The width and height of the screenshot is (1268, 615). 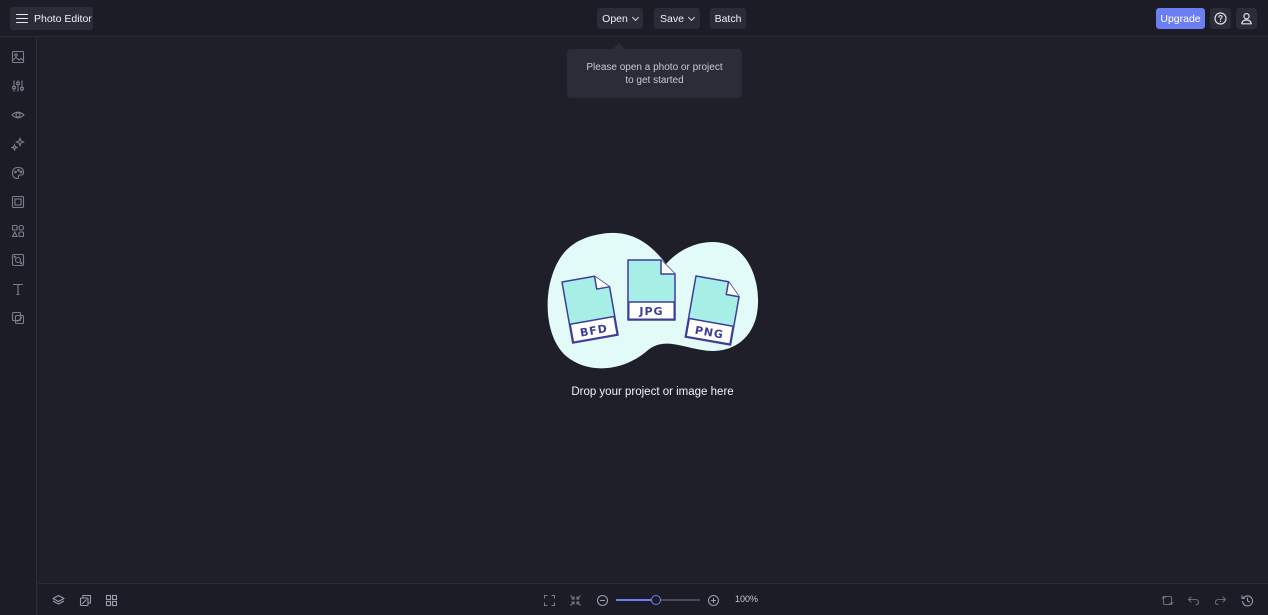 I want to click on image-icon, so click(x=18, y=57).